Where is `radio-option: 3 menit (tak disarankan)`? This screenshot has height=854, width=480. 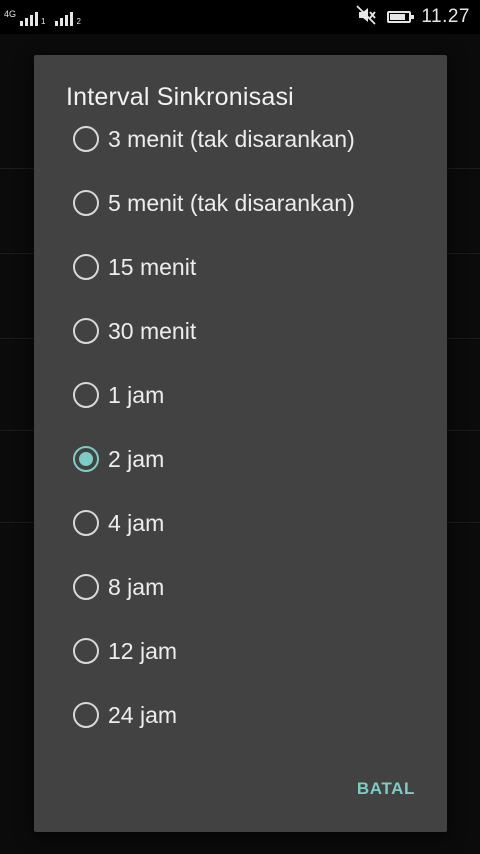
radio-option: 3 menit (tak disarankan) is located at coordinates (240, 139).